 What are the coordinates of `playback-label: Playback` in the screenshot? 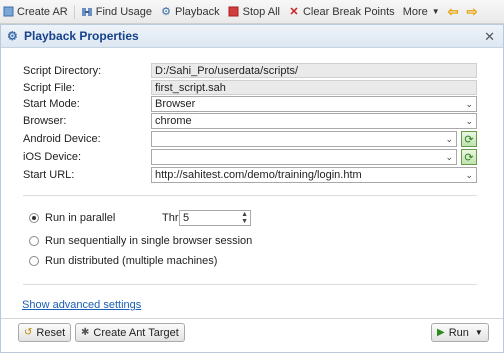 It's located at (197, 11).